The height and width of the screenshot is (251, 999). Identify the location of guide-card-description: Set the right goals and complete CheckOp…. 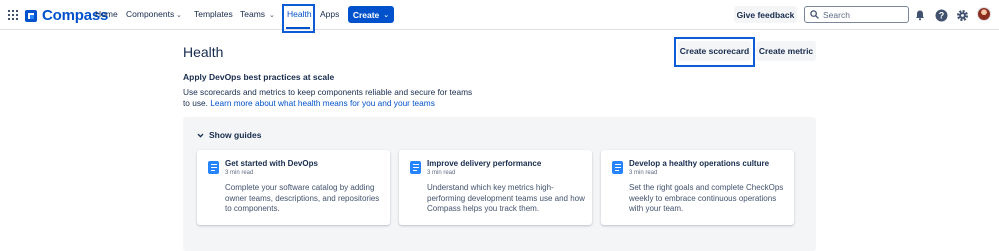
(706, 198).